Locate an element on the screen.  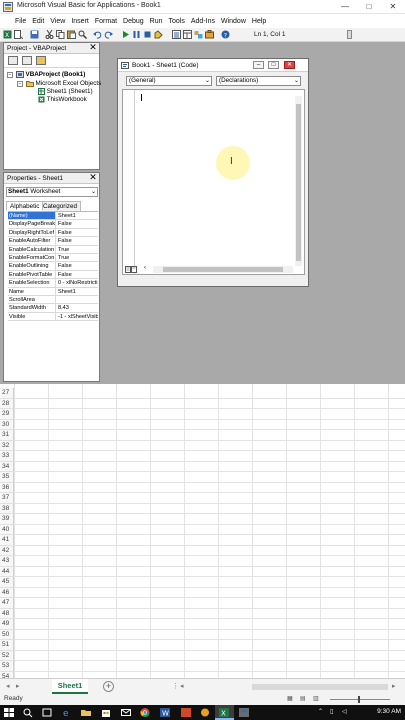
toggle-folders-icon is located at coordinates (41, 60).